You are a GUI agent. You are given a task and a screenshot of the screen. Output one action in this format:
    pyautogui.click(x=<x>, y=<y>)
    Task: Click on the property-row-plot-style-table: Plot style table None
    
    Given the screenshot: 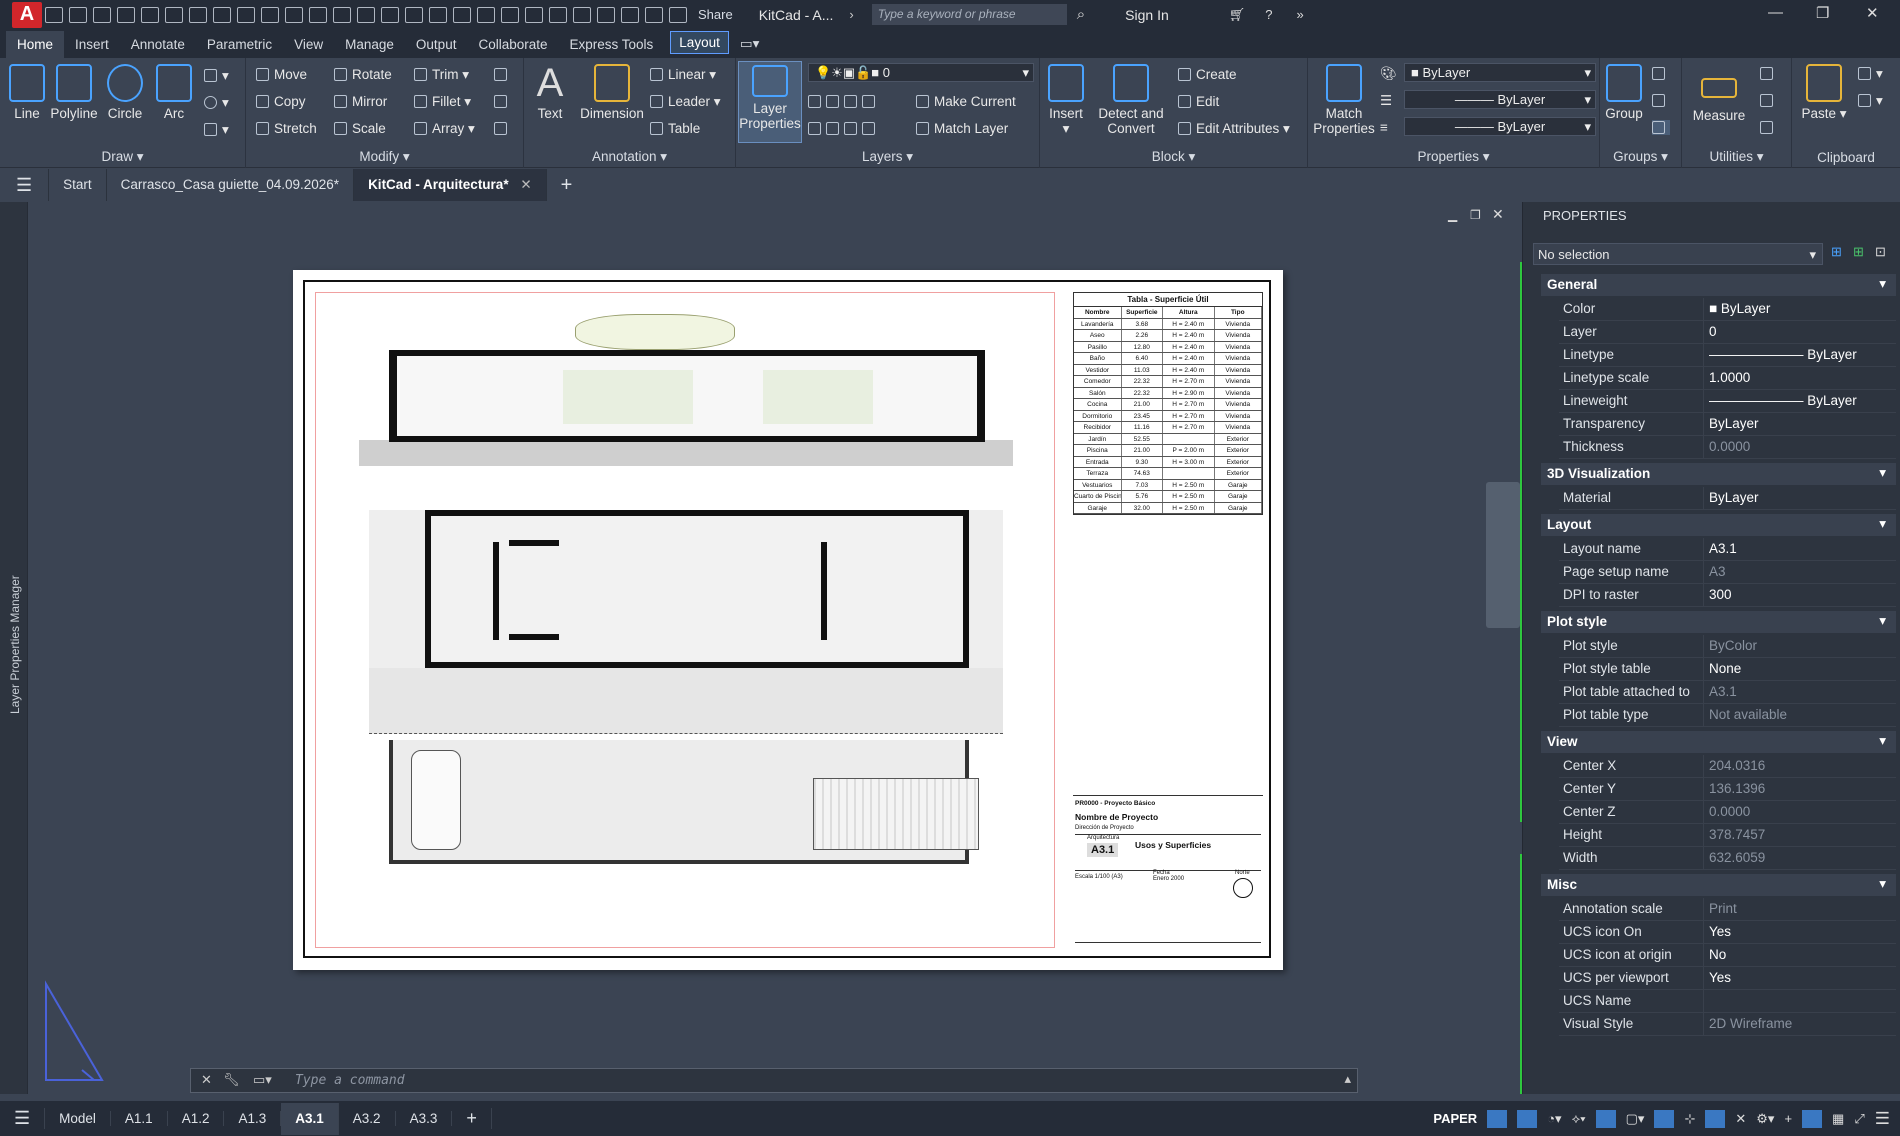 What is the action you would take?
    pyautogui.click(x=1727, y=669)
    